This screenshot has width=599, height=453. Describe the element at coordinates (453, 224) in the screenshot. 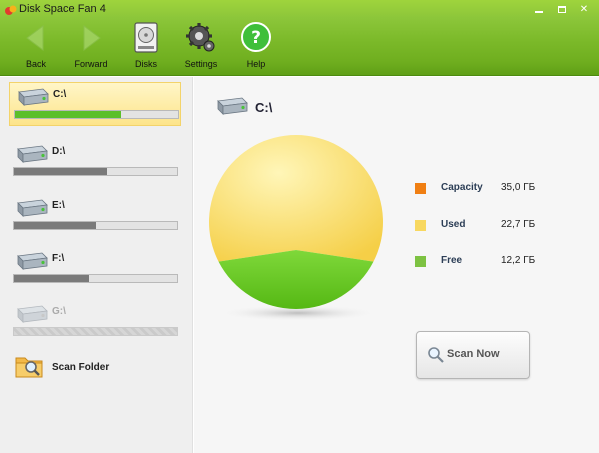

I see `legend-label: Used` at that location.